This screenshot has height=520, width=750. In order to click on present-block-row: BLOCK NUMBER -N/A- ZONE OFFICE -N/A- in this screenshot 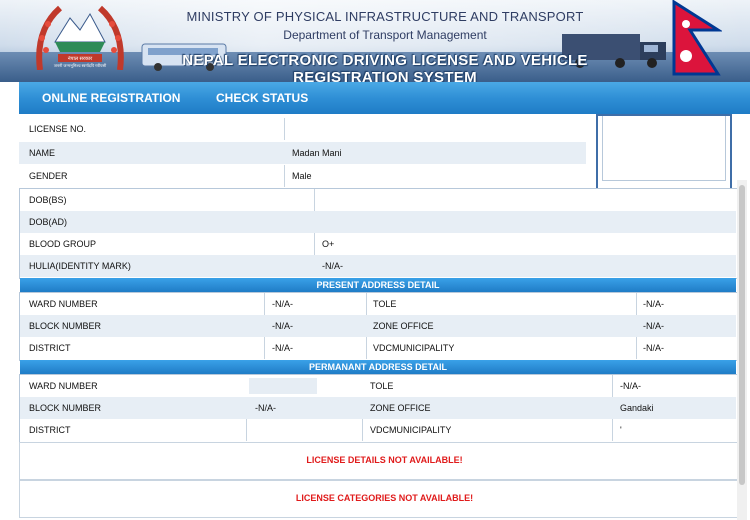, I will do `click(378, 326)`.